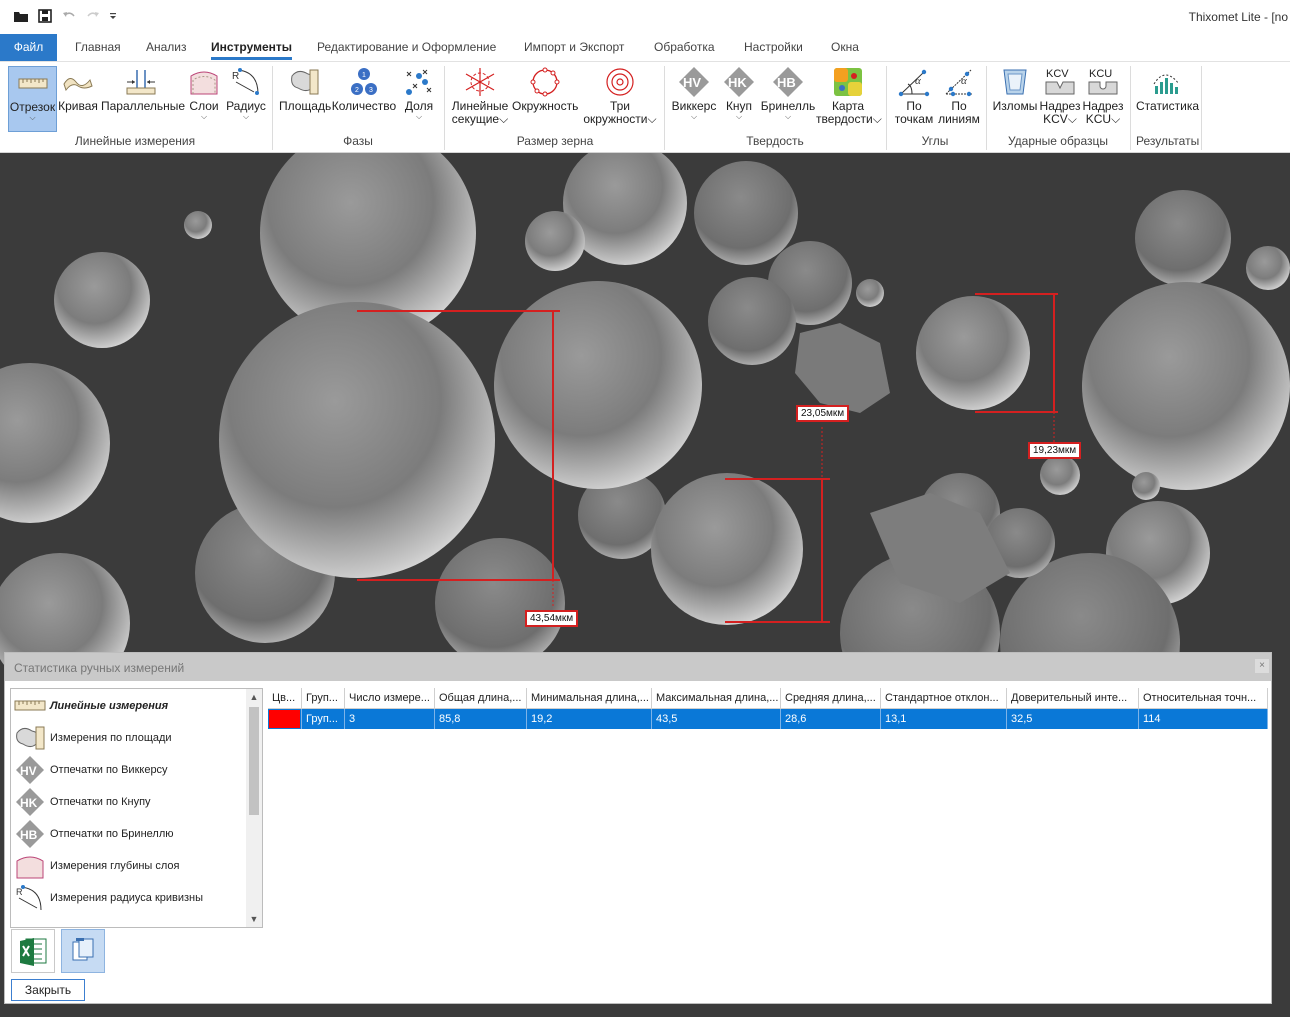  Describe the element at coordinates (638, 667) in the screenshot. I see `dialog-title-bar: Статистика ручных измерений ×` at that location.